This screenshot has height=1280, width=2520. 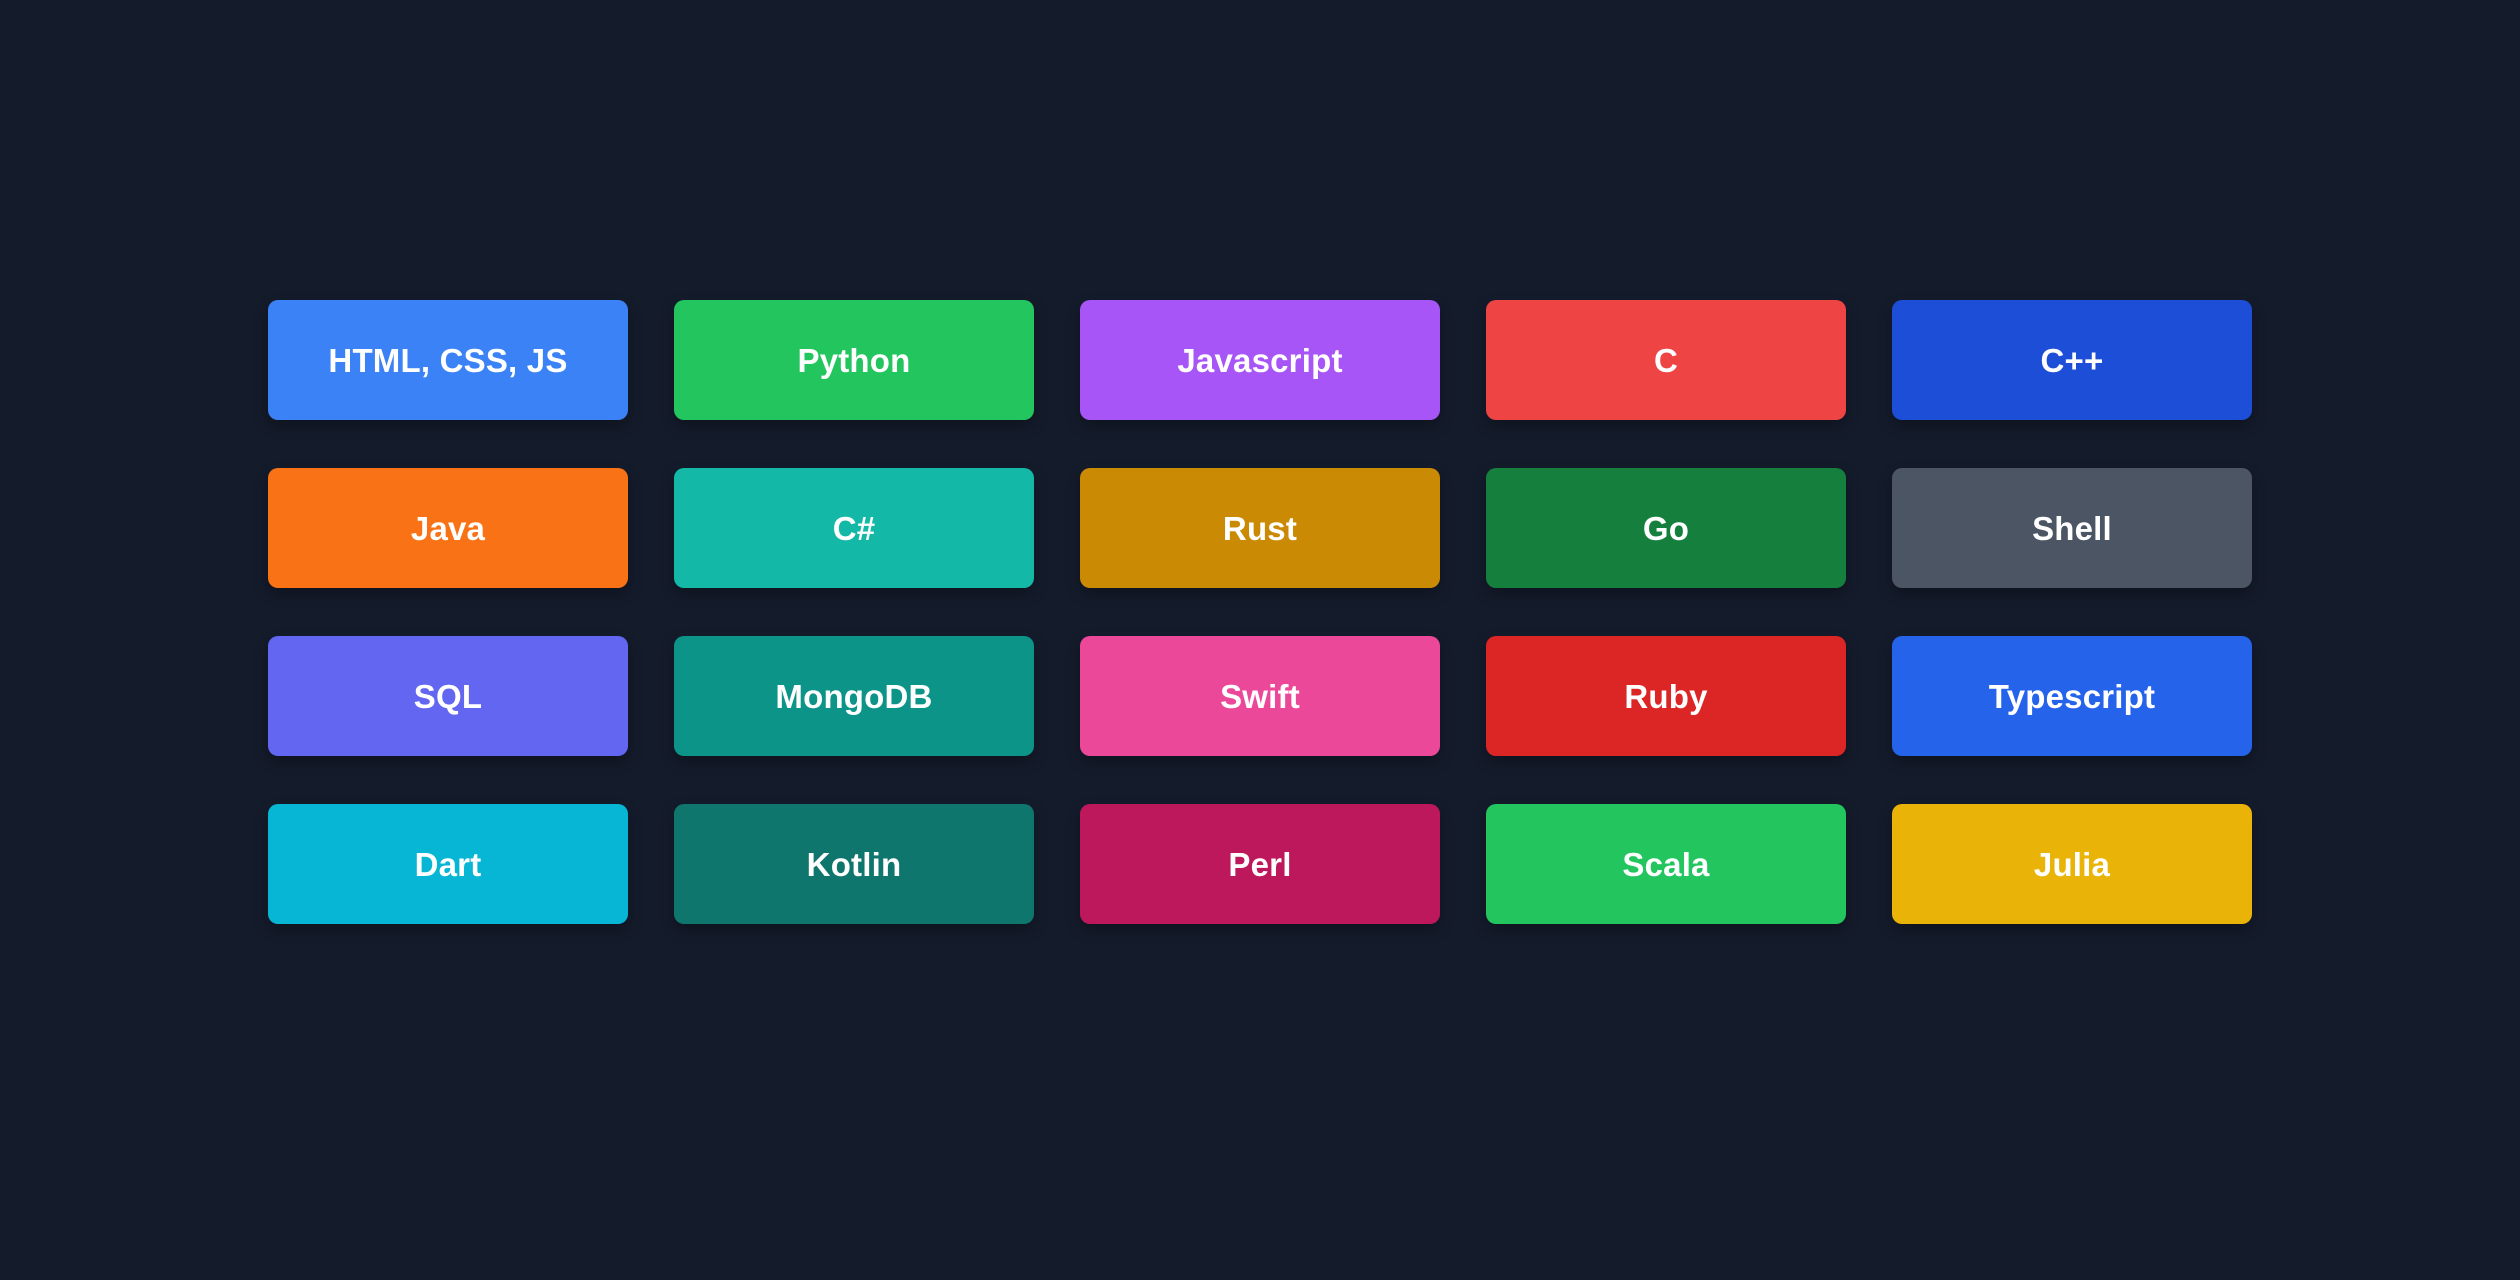 I want to click on language-card-label: Go, so click(x=1666, y=528).